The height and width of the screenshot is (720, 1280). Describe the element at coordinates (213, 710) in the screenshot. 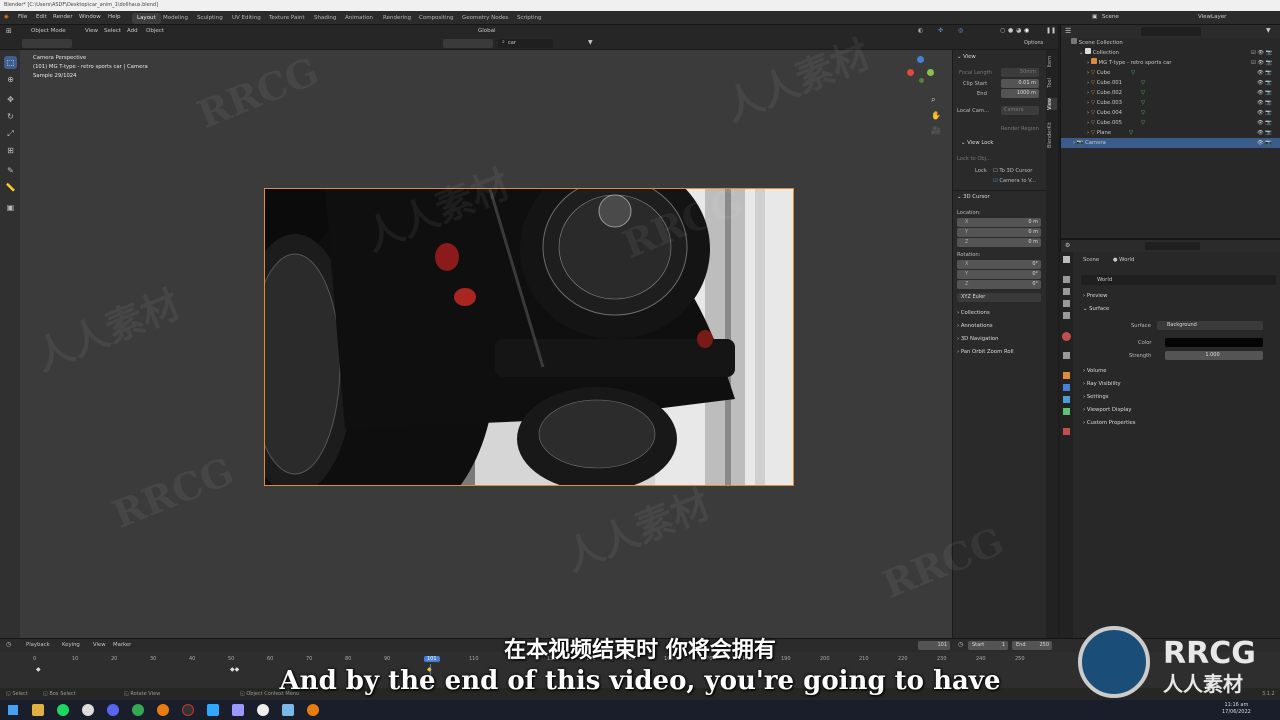

I see `photoshop-icon` at that location.